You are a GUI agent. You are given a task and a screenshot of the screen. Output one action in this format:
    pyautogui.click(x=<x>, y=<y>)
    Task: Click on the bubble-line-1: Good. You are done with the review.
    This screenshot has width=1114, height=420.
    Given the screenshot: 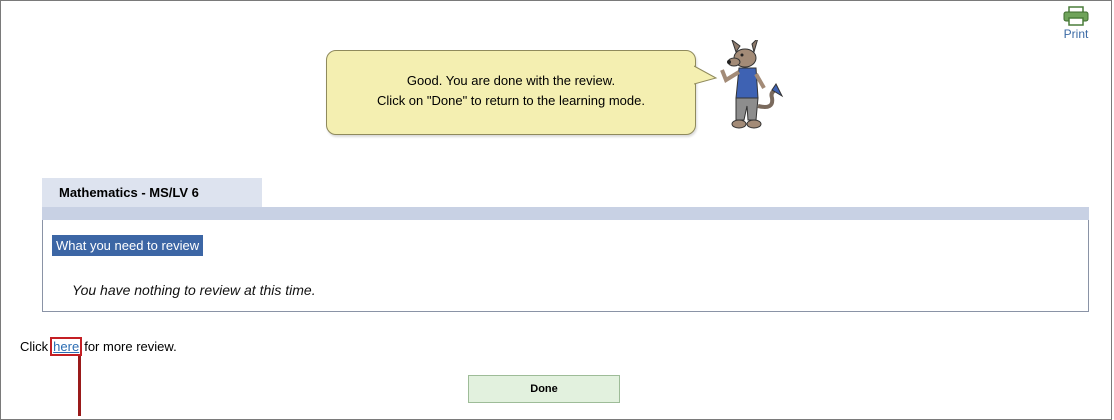 What is the action you would take?
    pyautogui.click(x=511, y=80)
    